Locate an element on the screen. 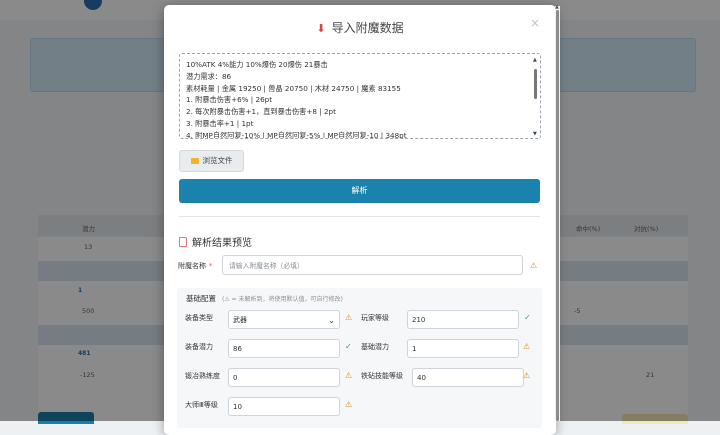 Image resolution: width=720 pixels, height=435 pixels. modal-title: ⬇ 导入附魔数据 is located at coordinates (360, 27).